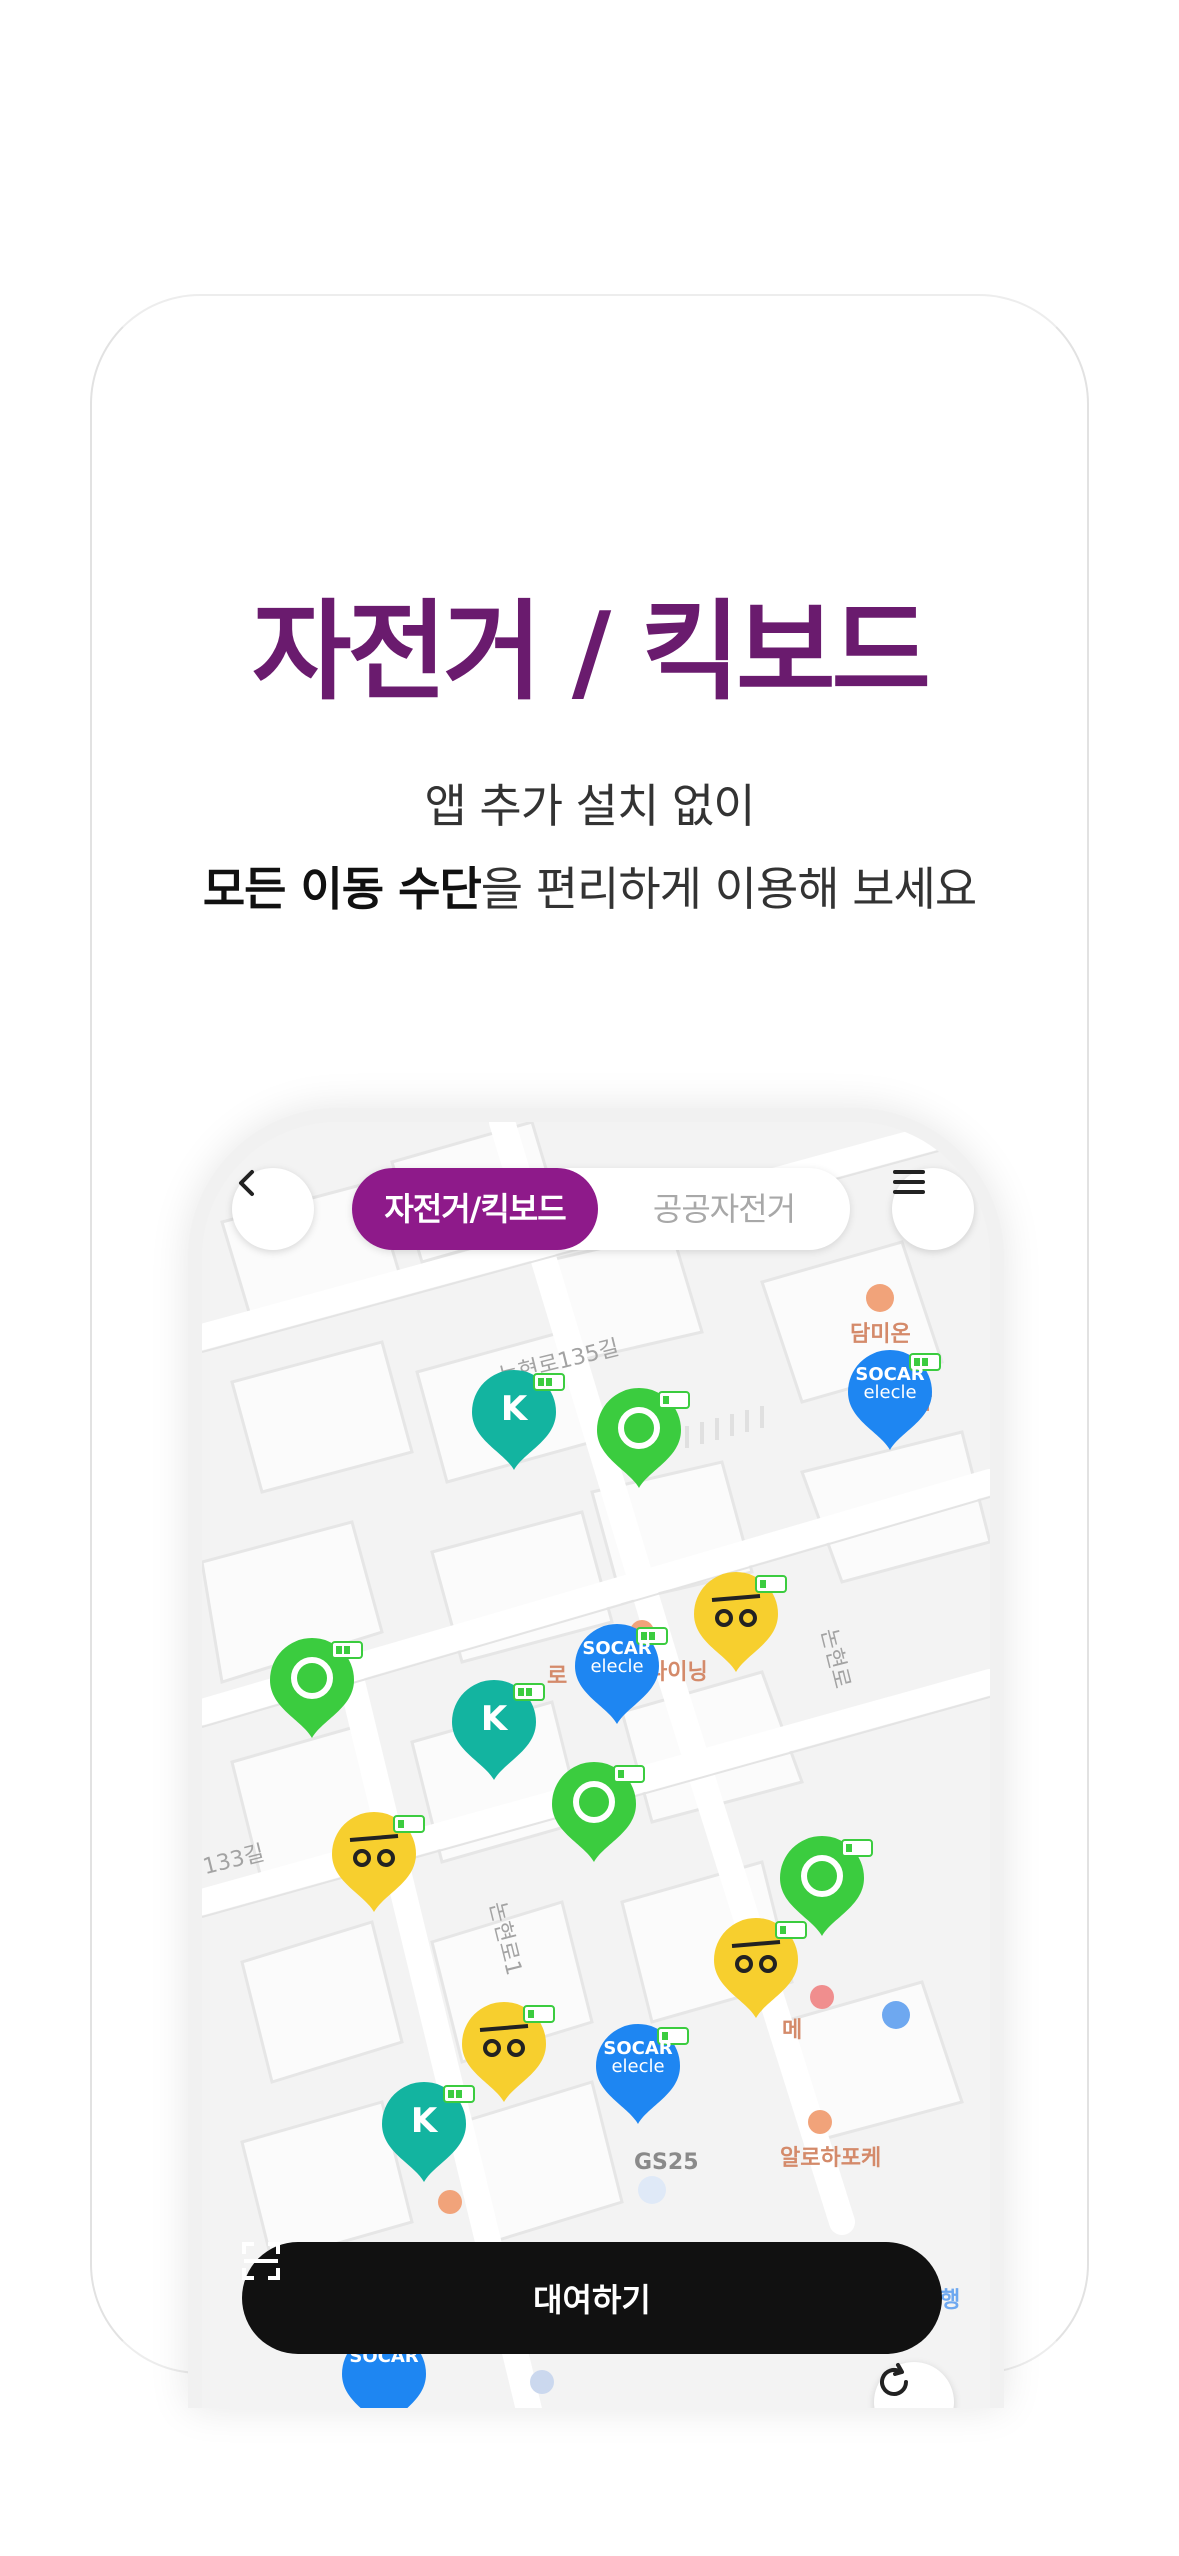  I want to click on menu-button, so click(933, 1209).